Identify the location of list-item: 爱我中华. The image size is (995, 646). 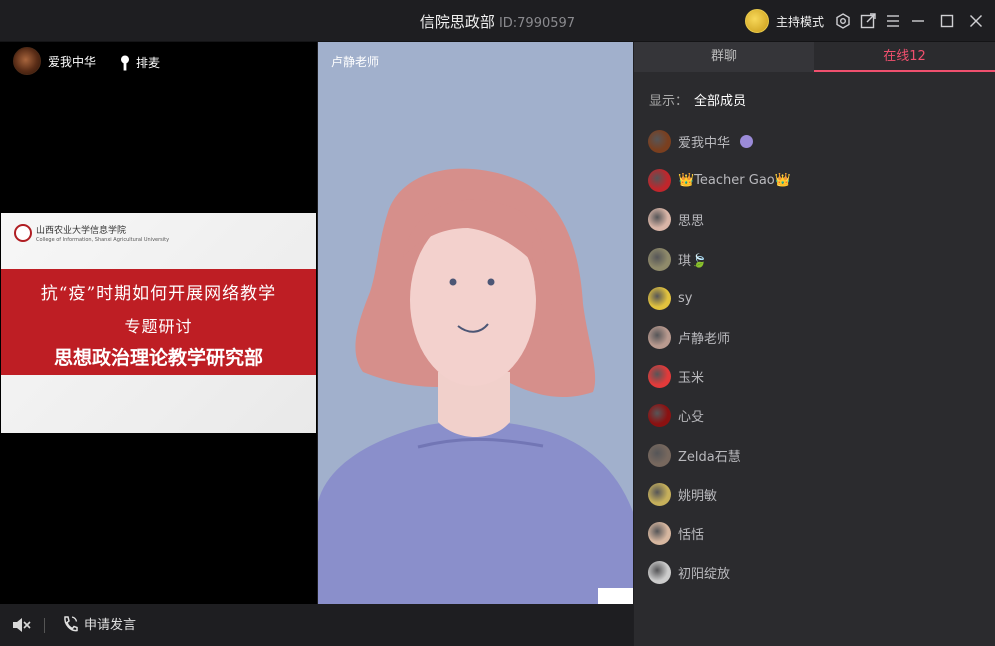
(813, 141).